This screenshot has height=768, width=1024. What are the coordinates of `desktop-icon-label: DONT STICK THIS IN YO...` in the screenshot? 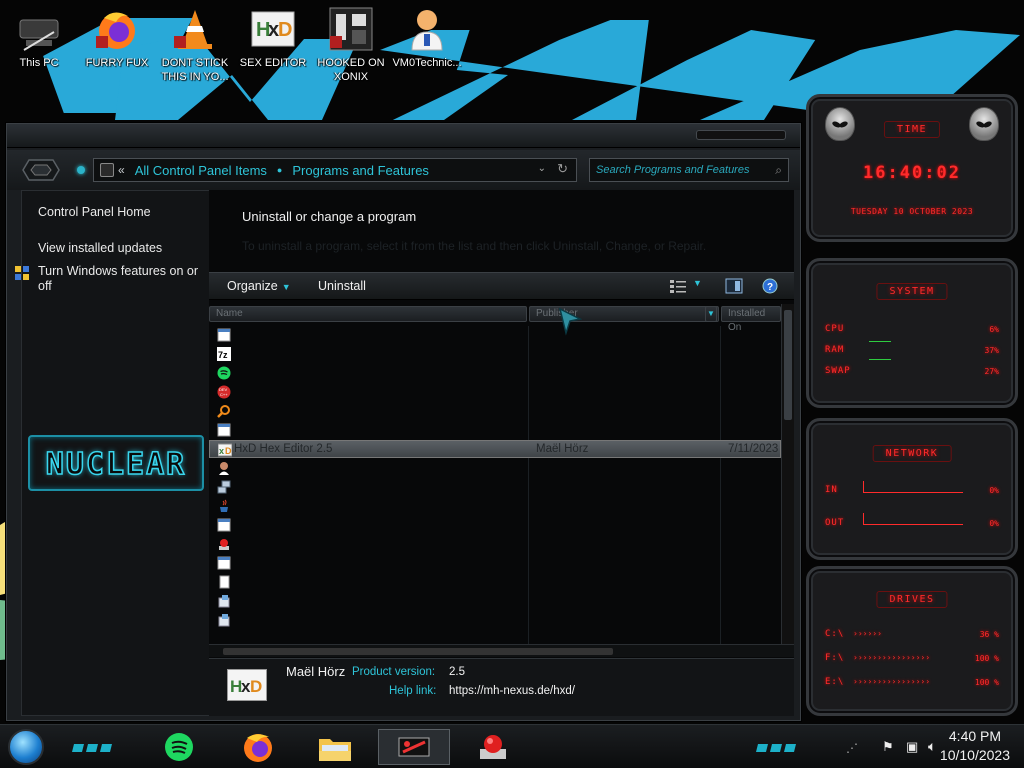 It's located at (195, 70).